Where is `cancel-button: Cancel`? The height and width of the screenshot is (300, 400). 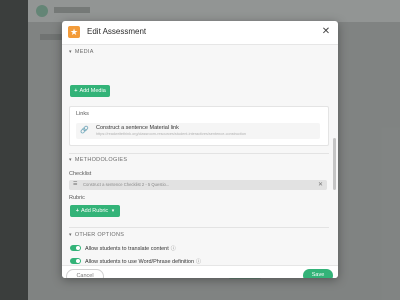 cancel-button: Cancel is located at coordinates (85, 273).